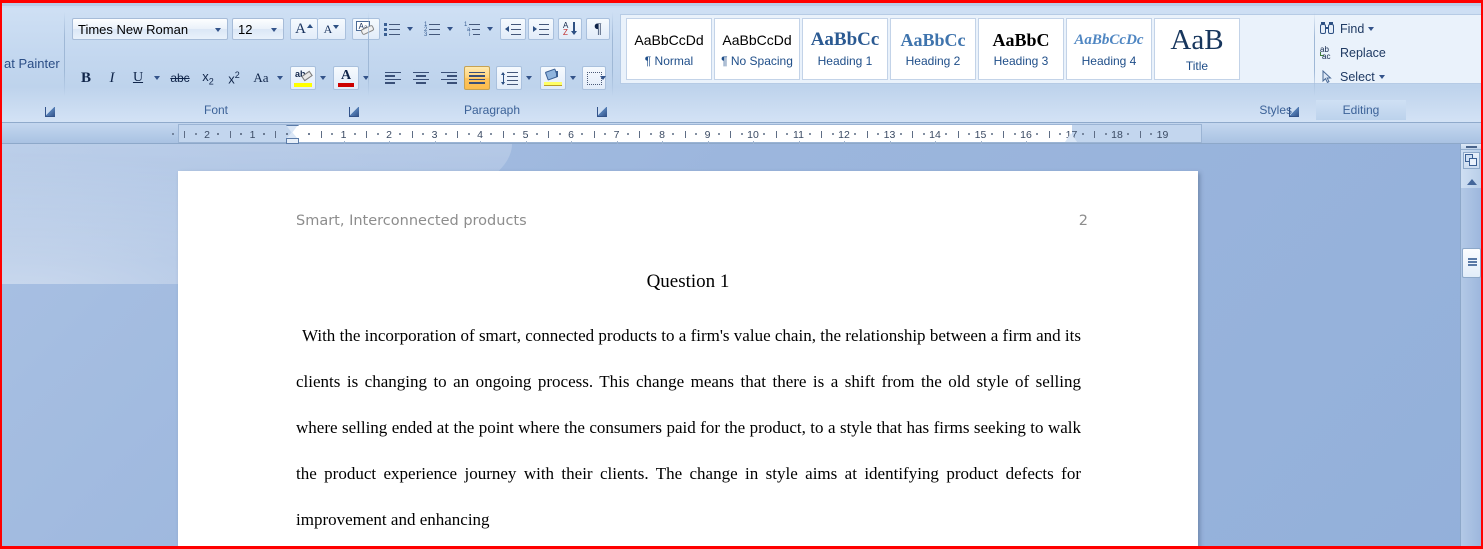 The image size is (1483, 549). Describe the element at coordinates (933, 61) in the screenshot. I see `style-label: Heading 2` at that location.